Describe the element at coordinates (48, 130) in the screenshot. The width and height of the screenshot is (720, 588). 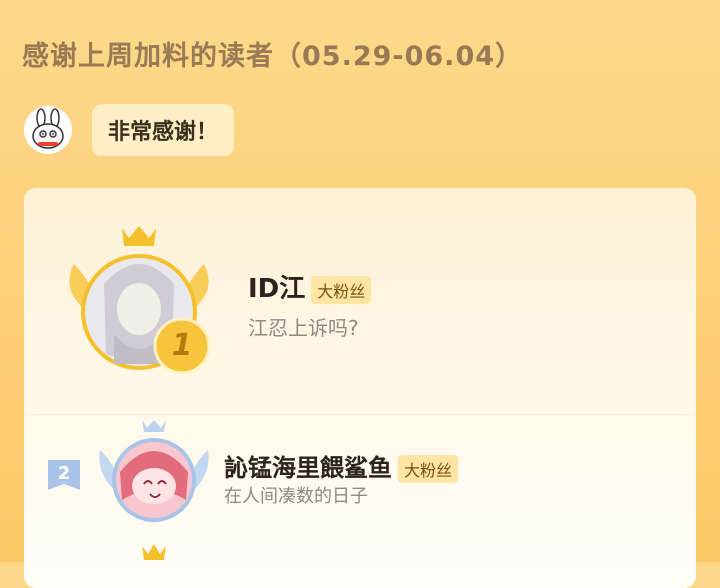
I see `bunny-mascot-icon` at that location.